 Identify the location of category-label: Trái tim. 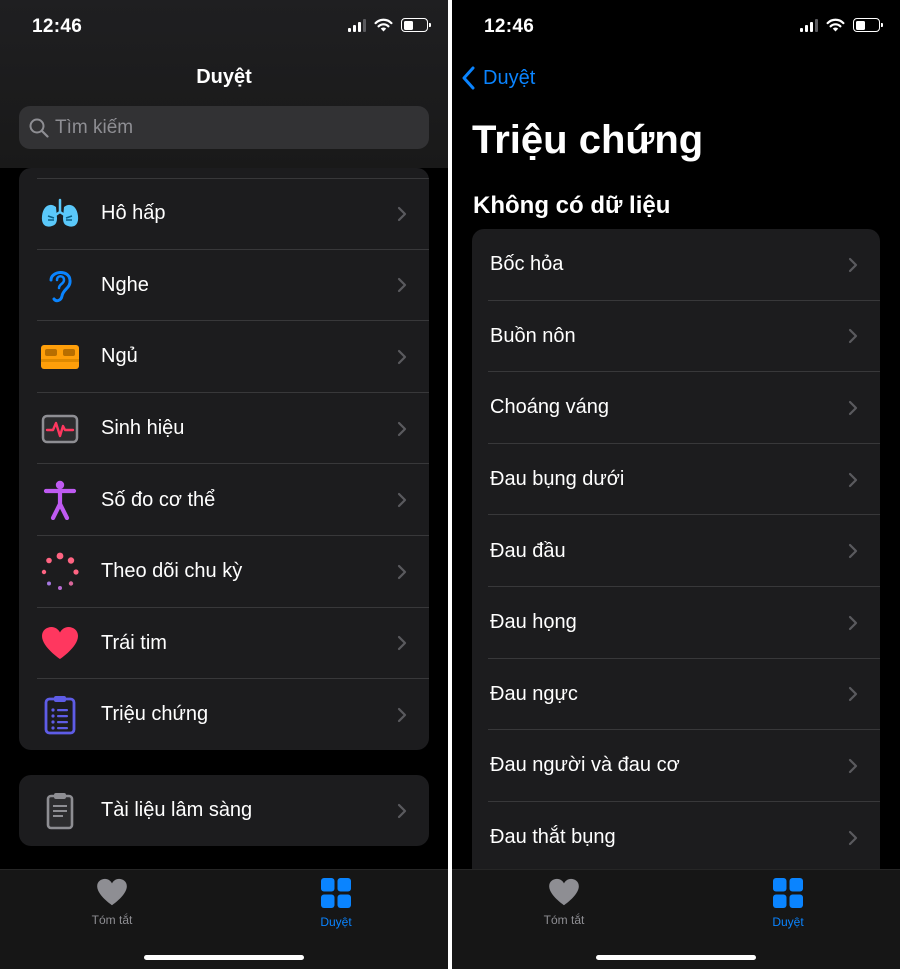
(134, 642).